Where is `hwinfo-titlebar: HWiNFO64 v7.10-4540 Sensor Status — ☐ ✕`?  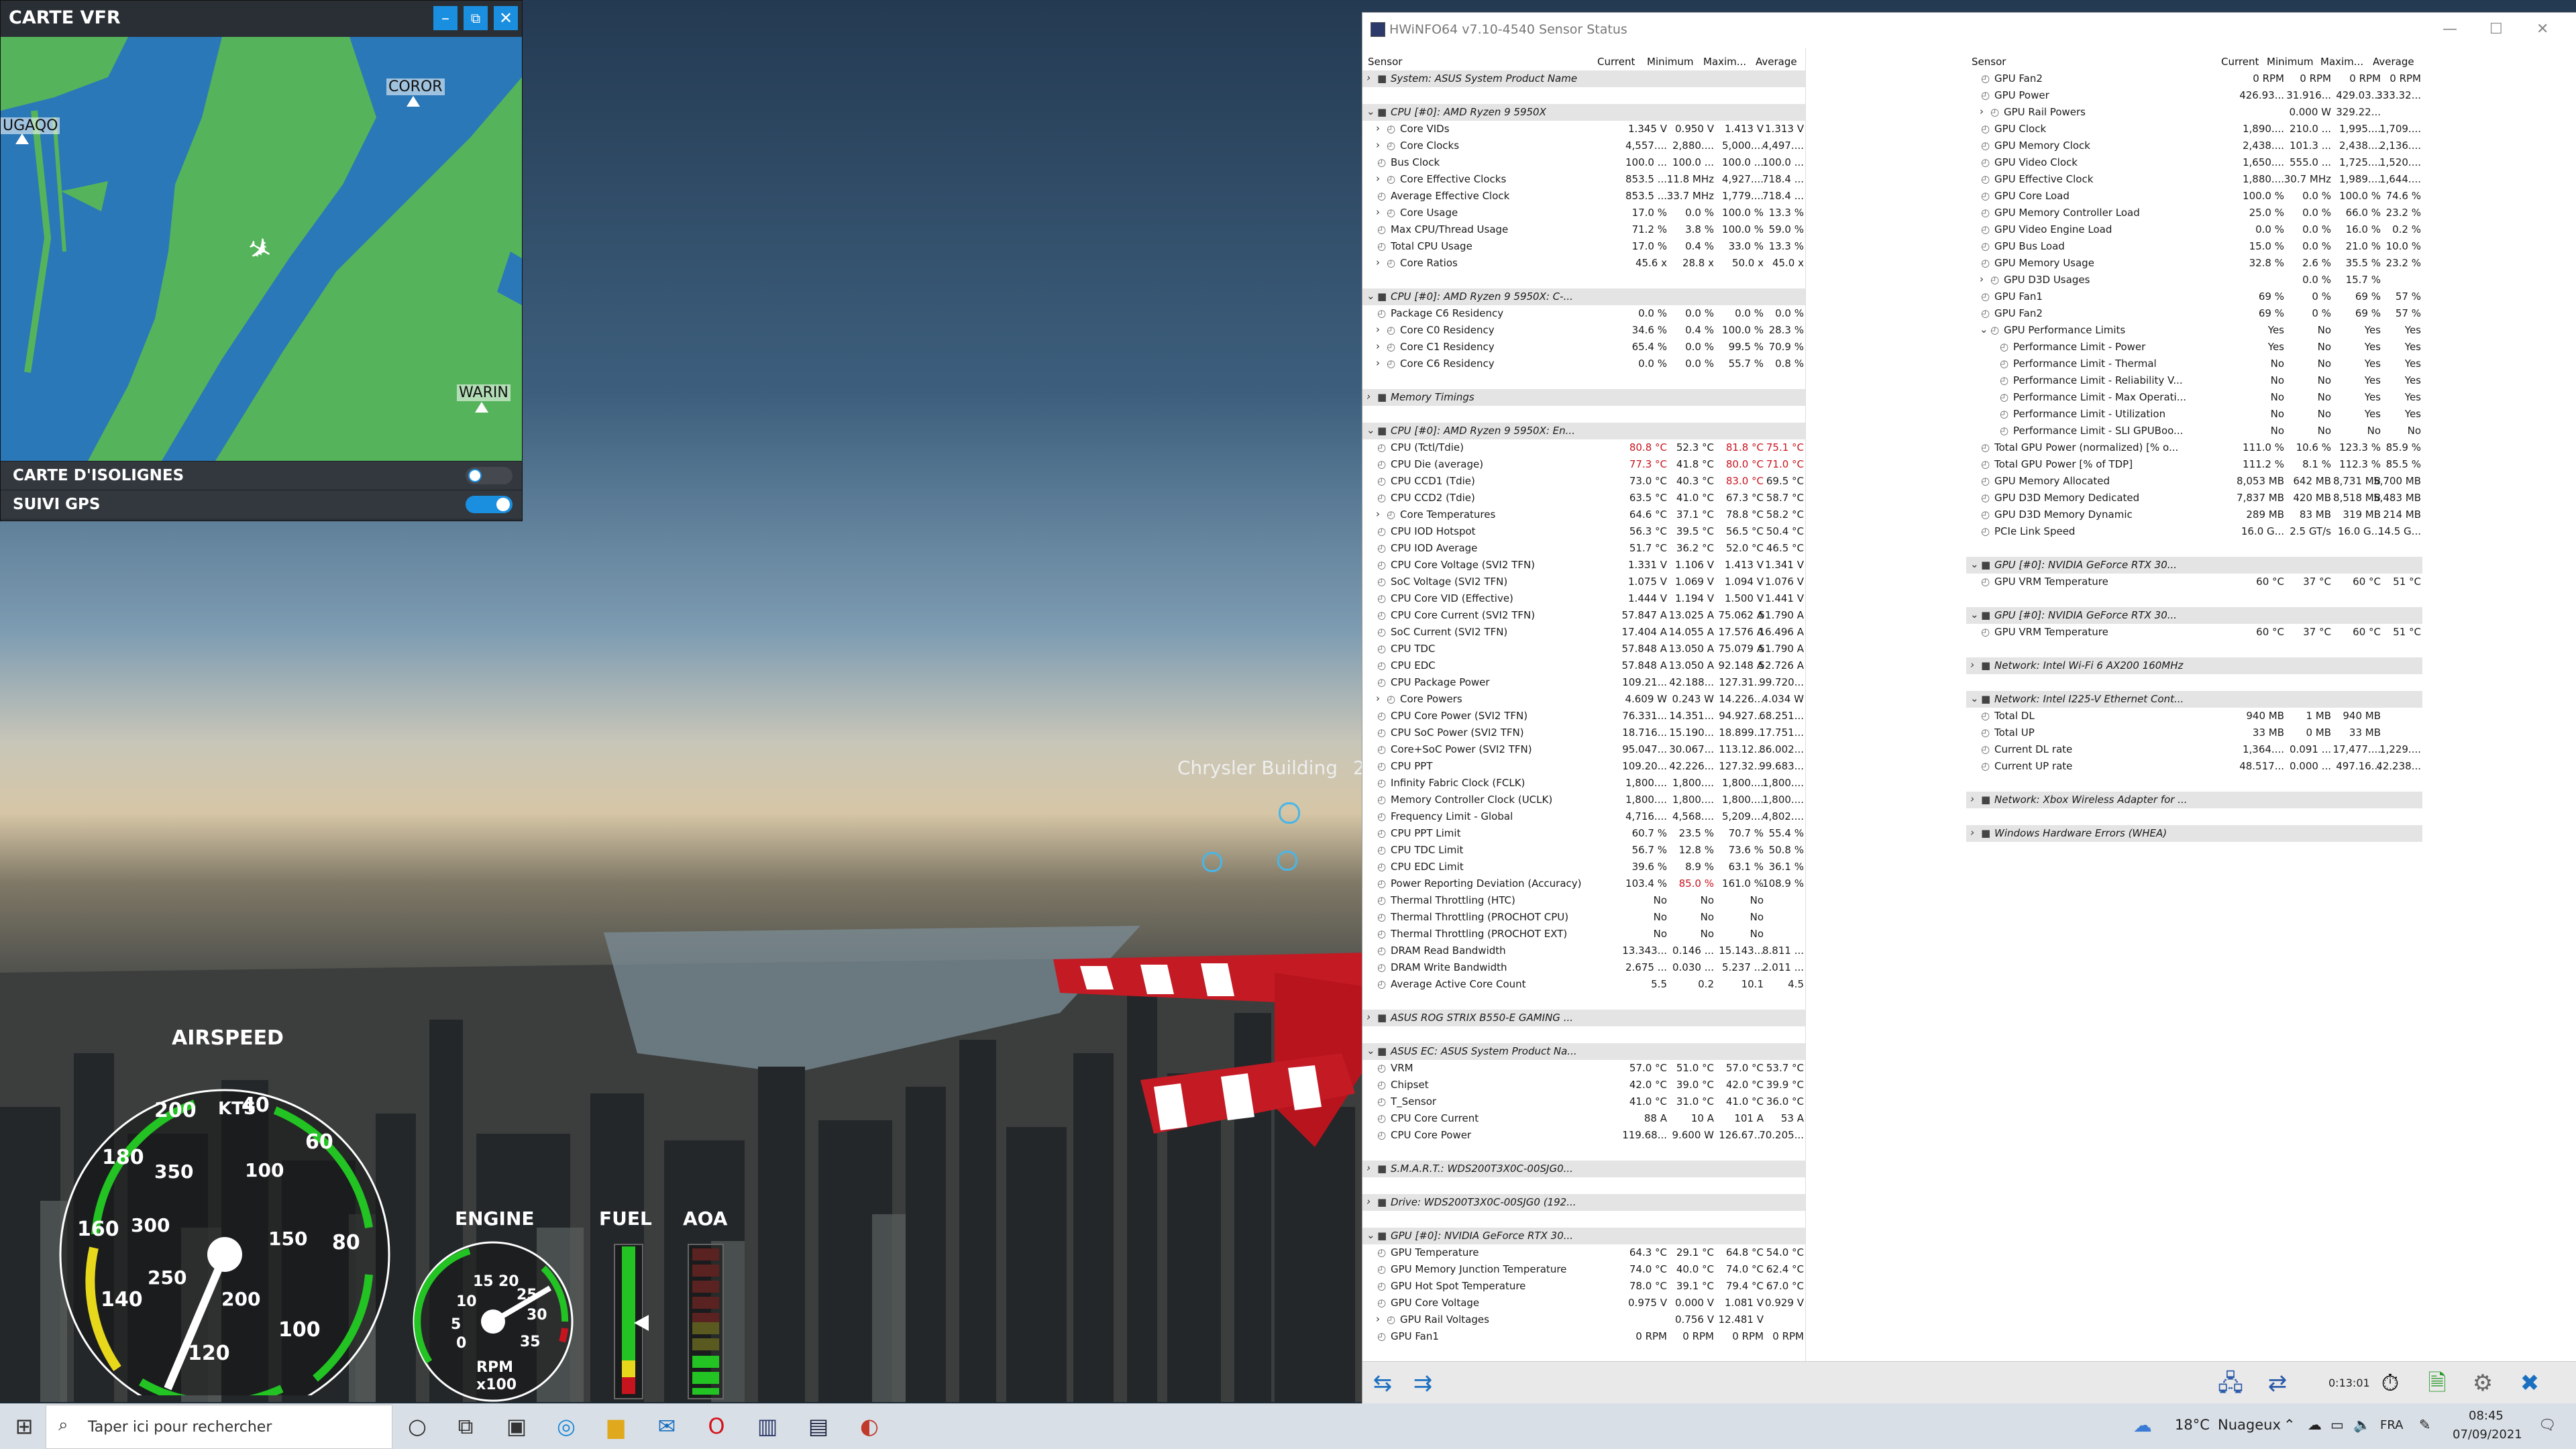
hwinfo-titlebar: HWiNFO64 v7.10-4540 Sensor Status — ☐ ✕ is located at coordinates (1969, 30).